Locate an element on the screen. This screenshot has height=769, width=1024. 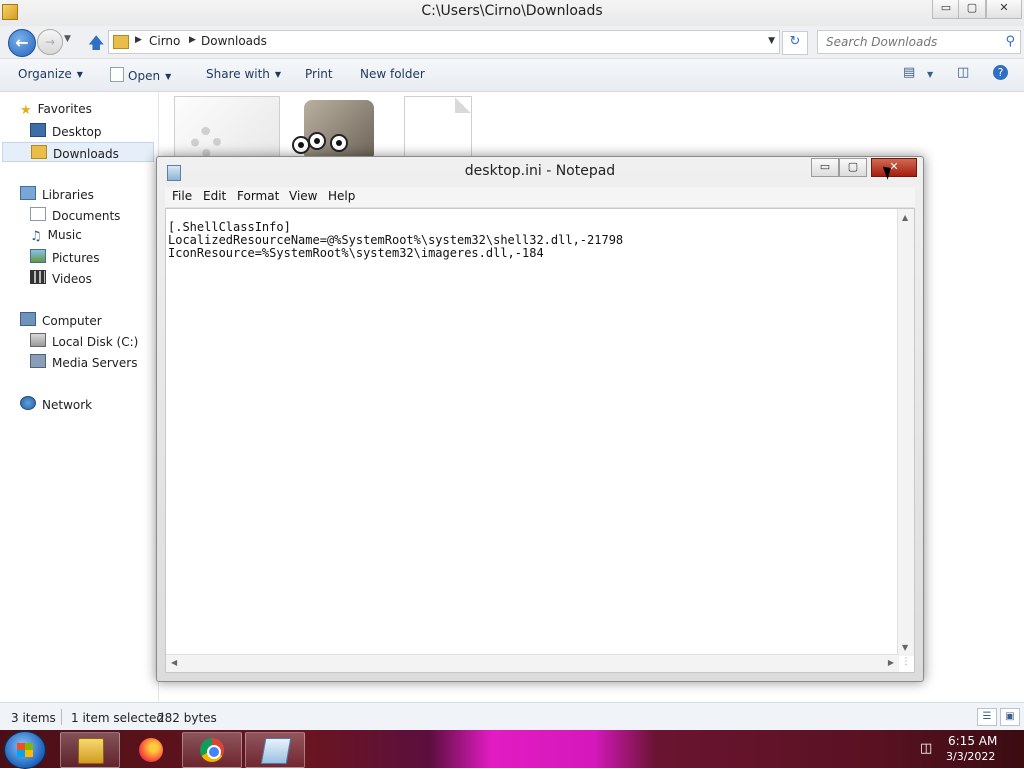
nav-item-libraries: Libraries is located at coordinates (57, 196).